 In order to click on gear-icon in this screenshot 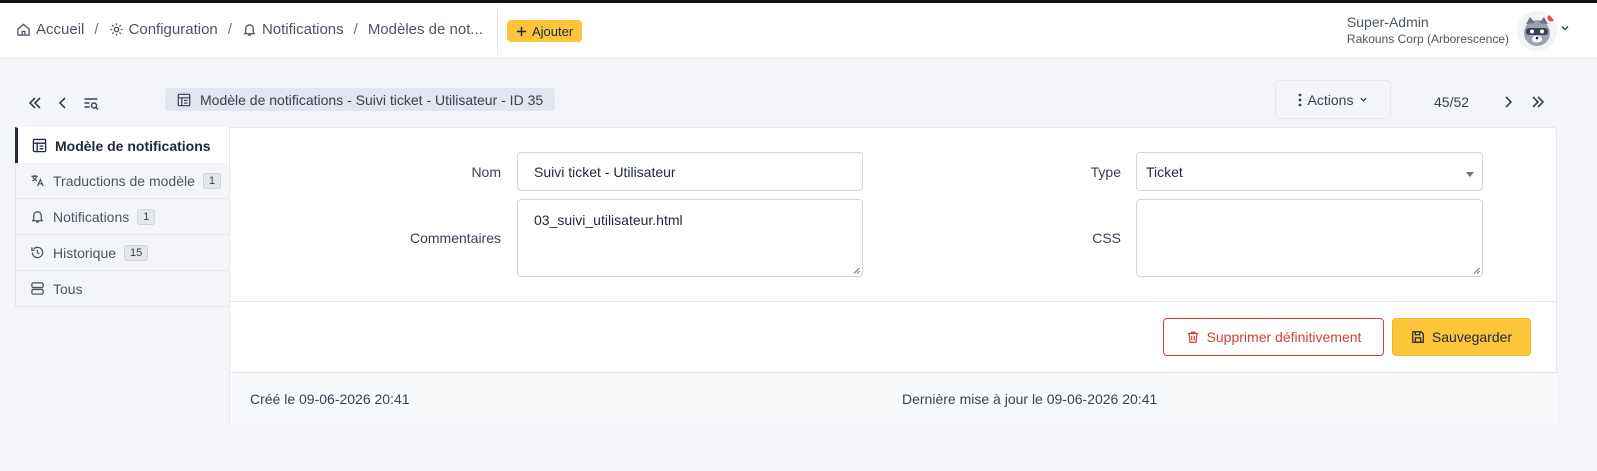, I will do `click(116, 29)`.